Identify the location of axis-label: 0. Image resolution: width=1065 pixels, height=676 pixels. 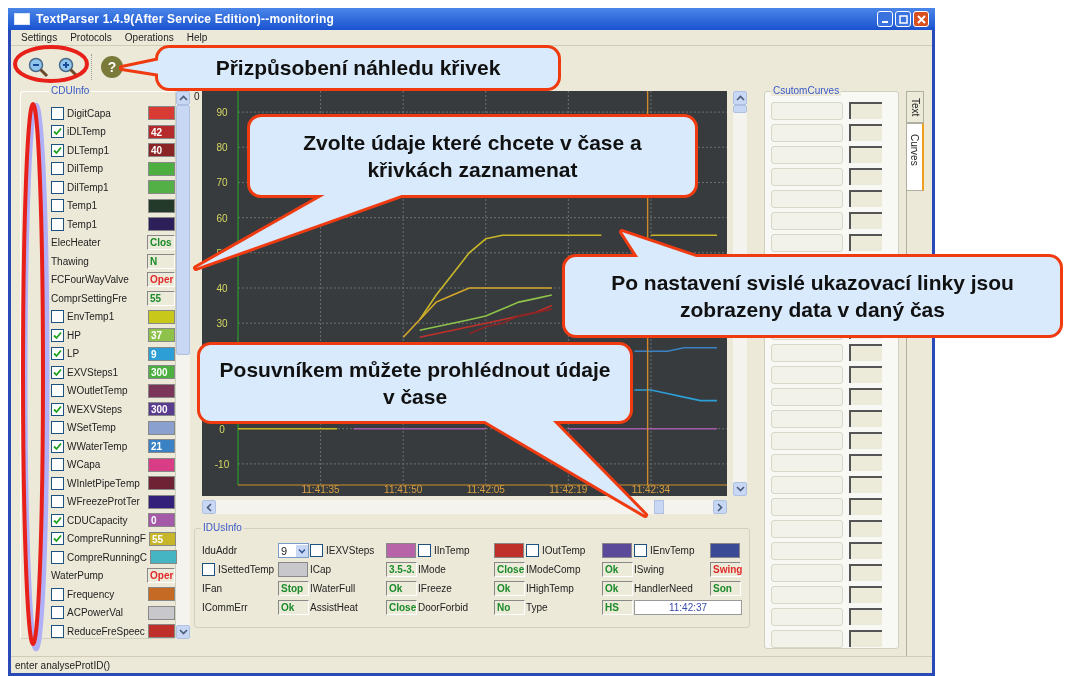
(197, 97).